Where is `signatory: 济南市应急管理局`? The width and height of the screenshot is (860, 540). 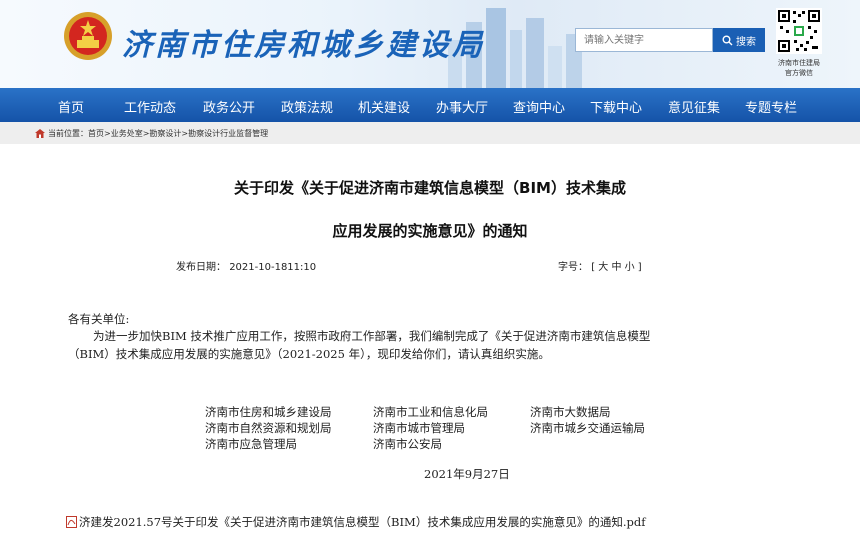
signatory: 济南市应急管理局 is located at coordinates (251, 444).